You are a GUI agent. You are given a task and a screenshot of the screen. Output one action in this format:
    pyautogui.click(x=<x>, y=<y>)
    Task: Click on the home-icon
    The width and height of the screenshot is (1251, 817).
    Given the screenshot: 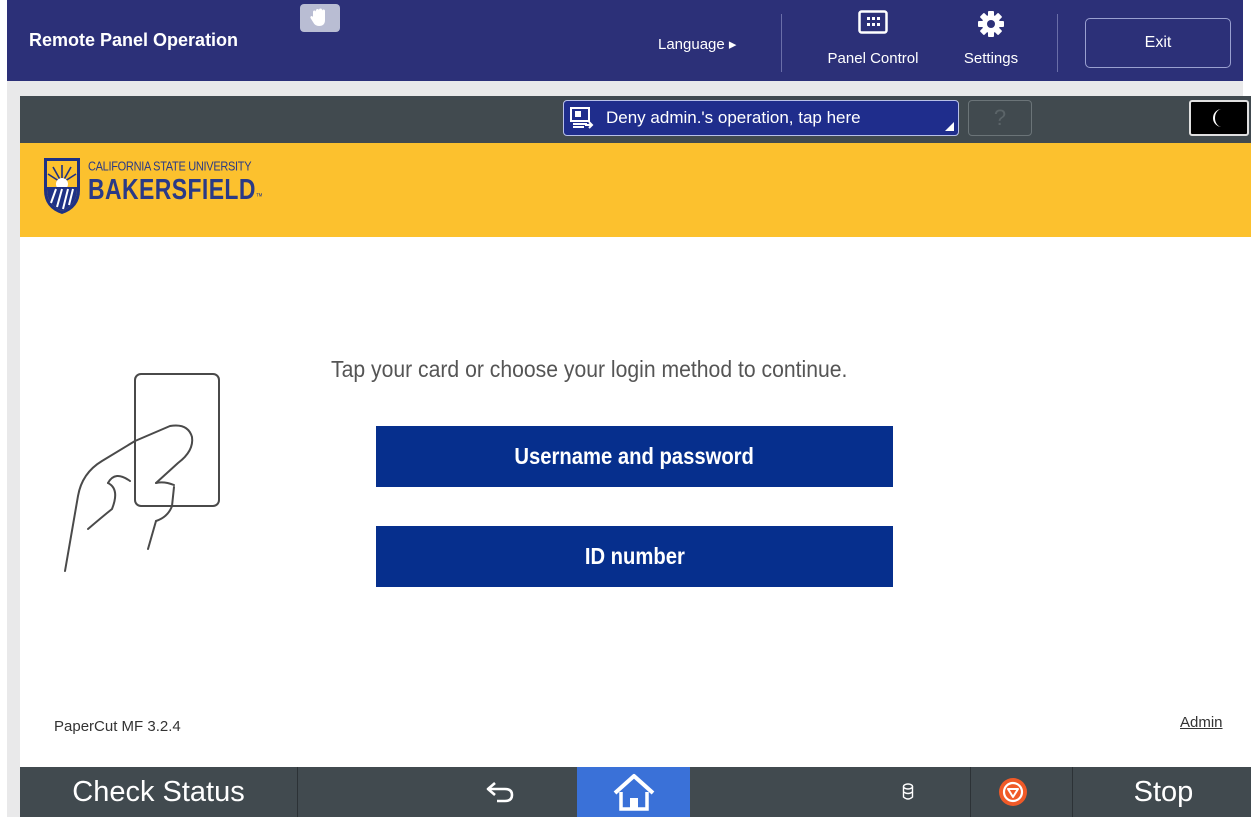 What is the action you would take?
    pyautogui.click(x=633, y=792)
    